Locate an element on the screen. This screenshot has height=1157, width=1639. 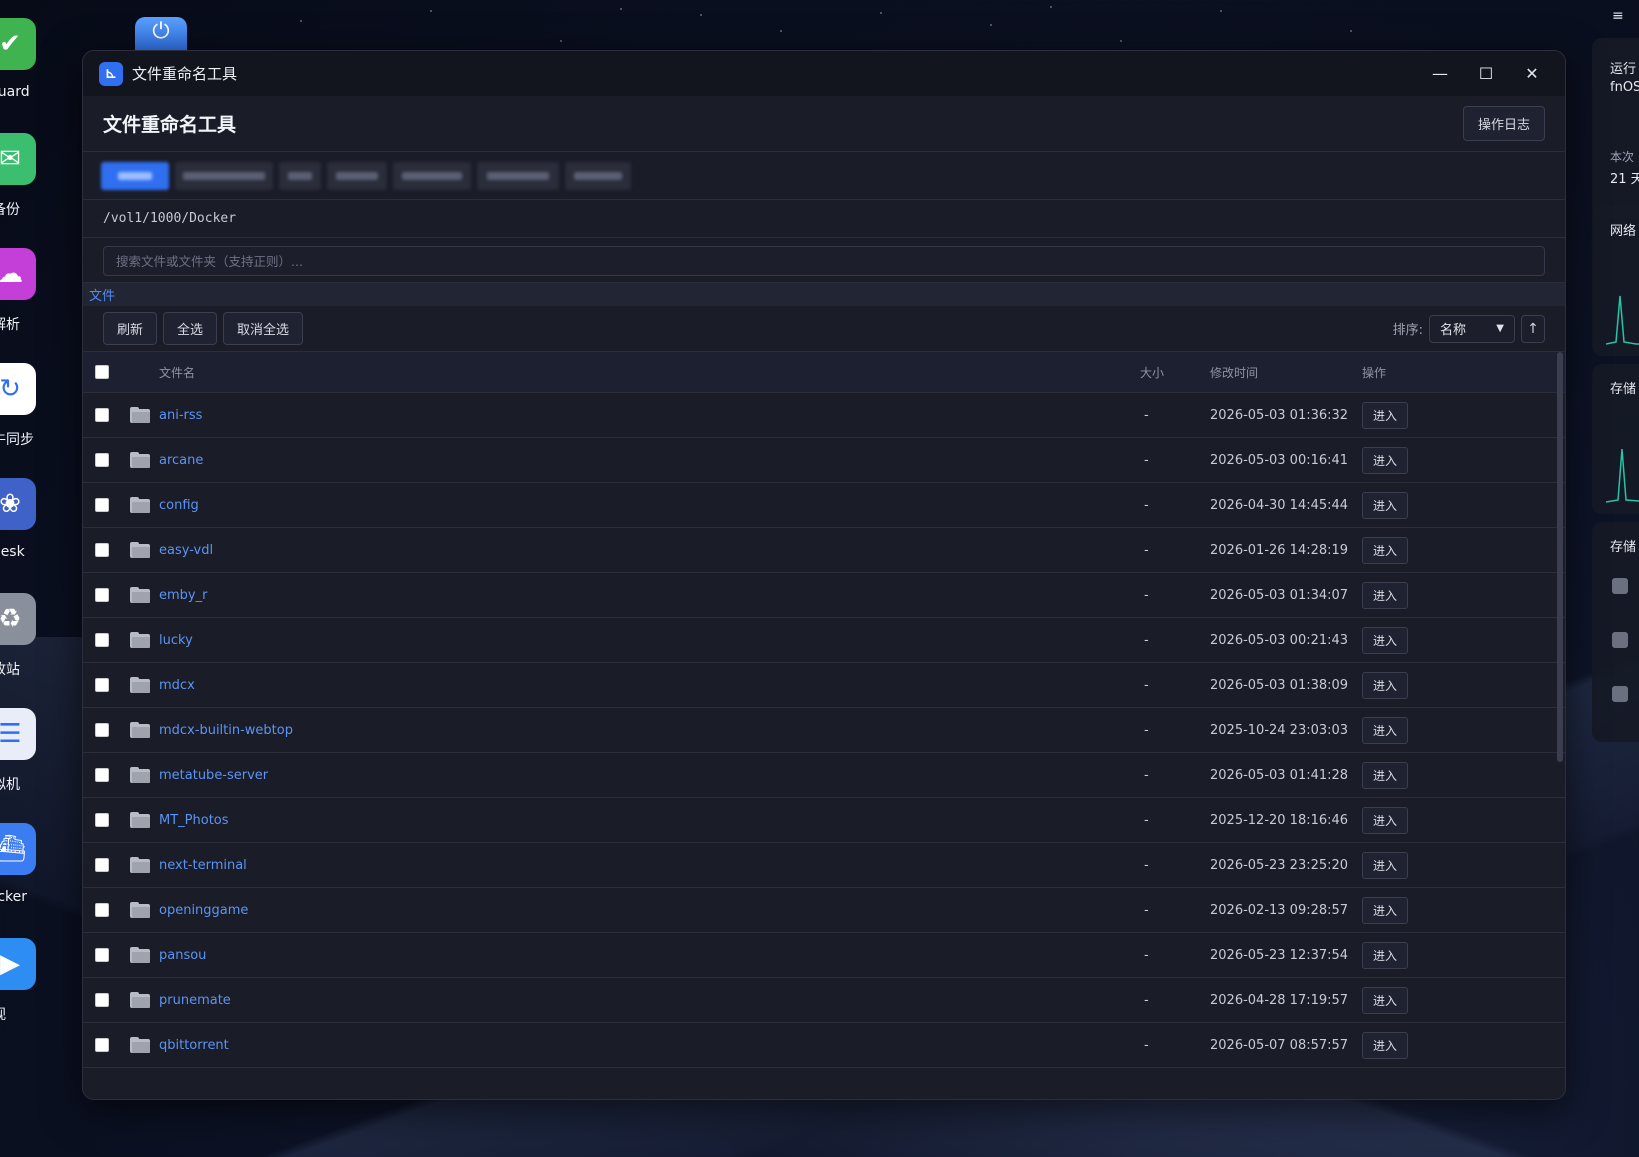
file-name-link: MT_Photos is located at coordinates (194, 820).